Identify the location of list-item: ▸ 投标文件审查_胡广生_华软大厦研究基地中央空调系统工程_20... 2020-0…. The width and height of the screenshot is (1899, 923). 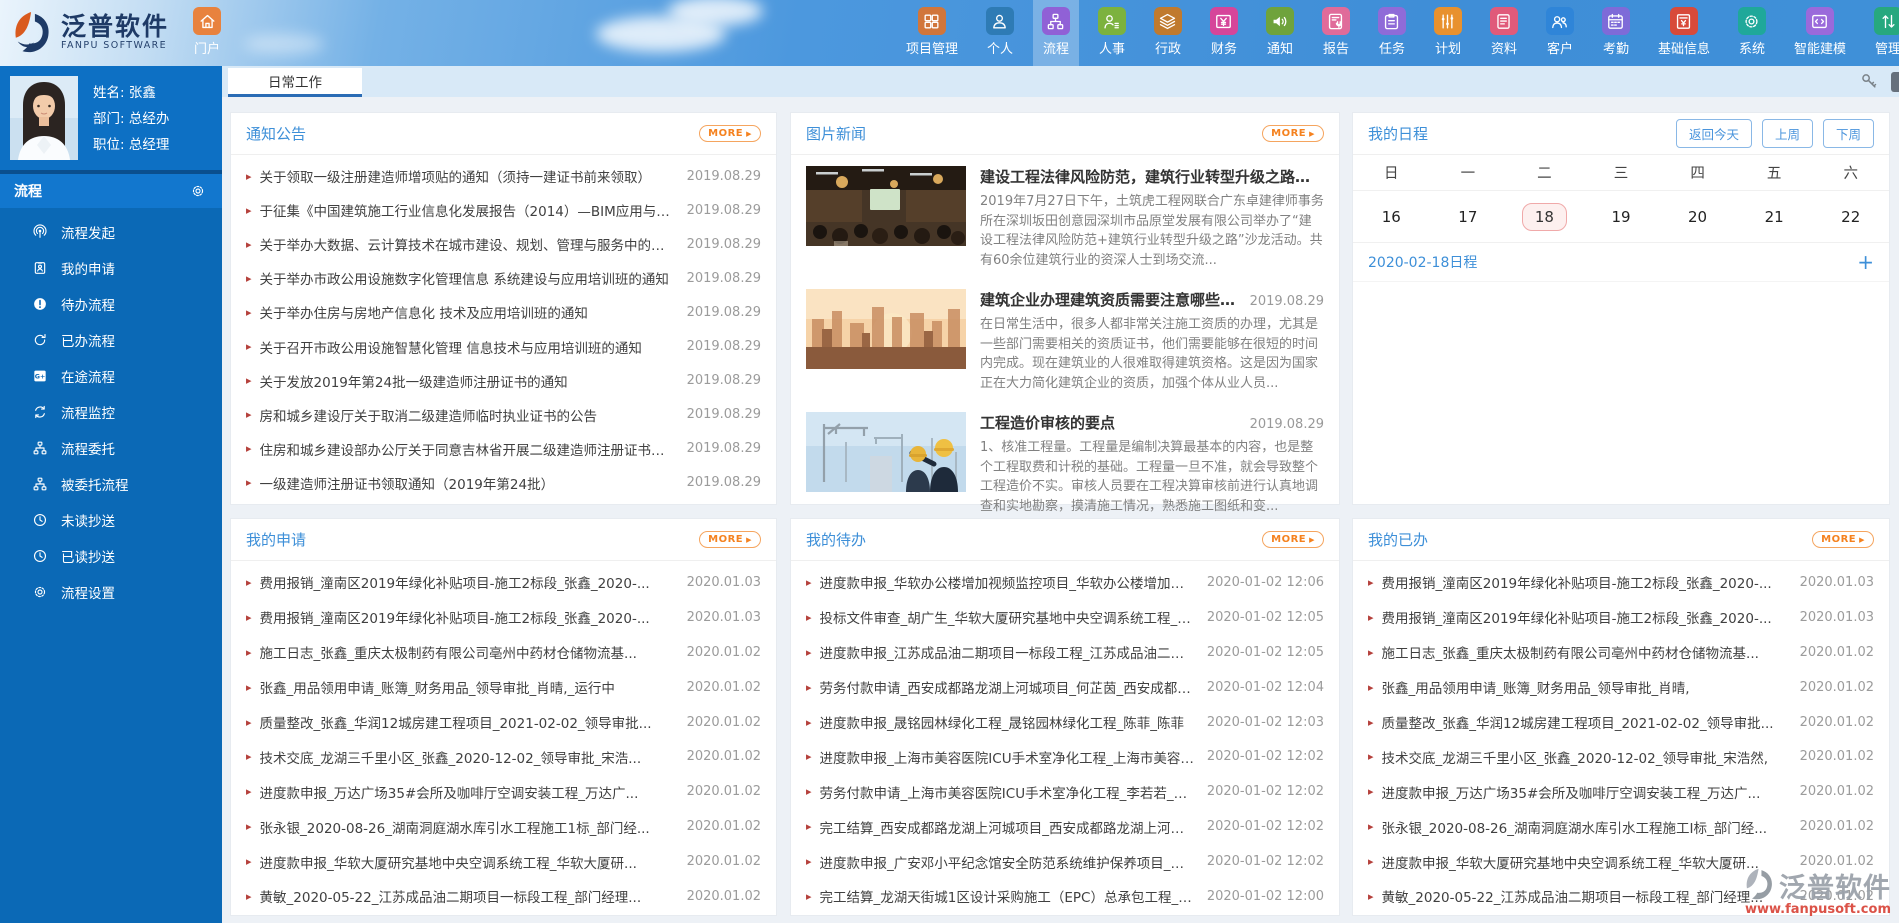
(1065, 617).